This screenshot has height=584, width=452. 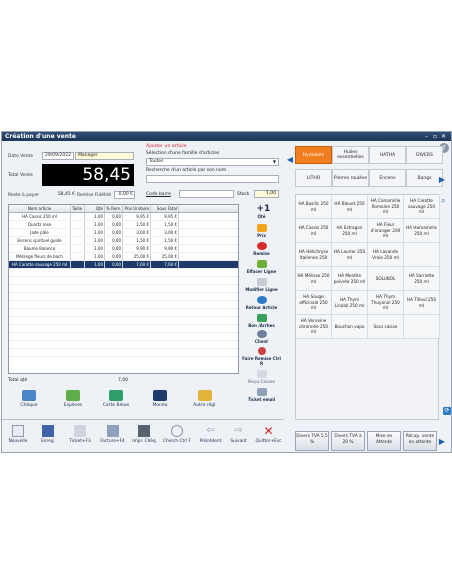 I want to click on plus-one-icon: +1, so click(x=263, y=209).